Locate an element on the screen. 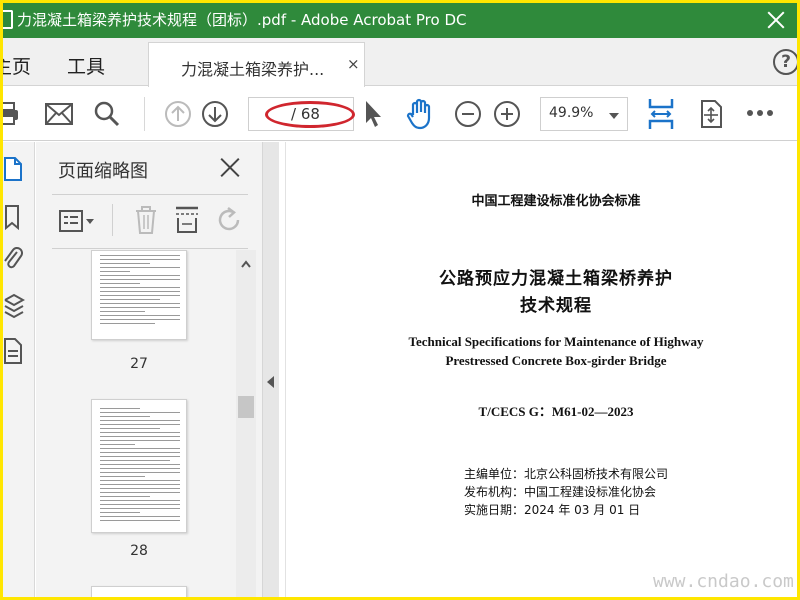 This screenshot has width=800, height=600. toolbar-divider is located at coordinates (144, 114).